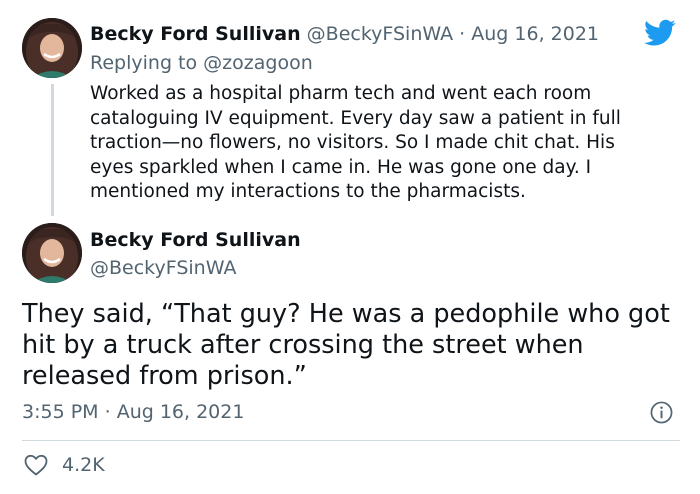 The height and width of the screenshot is (494, 700). I want to click on twitter-bird-icon, so click(660, 33).